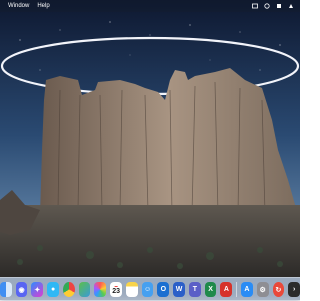 The width and height of the screenshot is (320, 301). Describe the element at coordinates (278, 289) in the screenshot. I see `transmit-icon: ↻` at that location.